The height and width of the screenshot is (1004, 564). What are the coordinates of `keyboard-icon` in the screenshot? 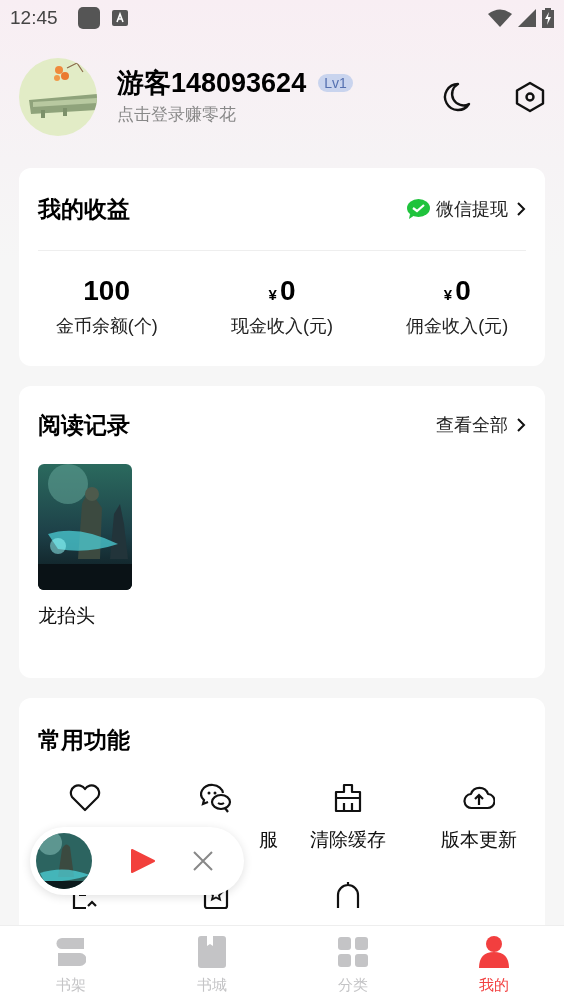 It's located at (119, 18).